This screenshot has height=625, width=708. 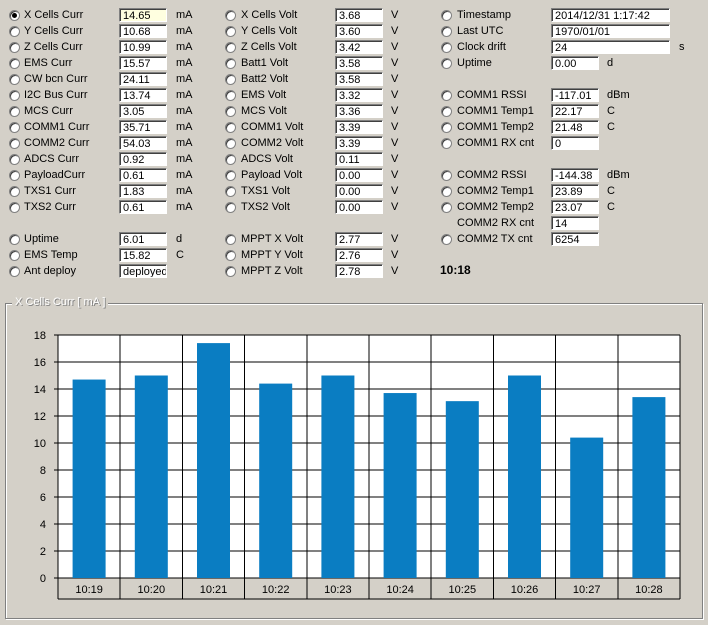 I want to click on x-tick-label: 10:28, so click(x=649, y=590).